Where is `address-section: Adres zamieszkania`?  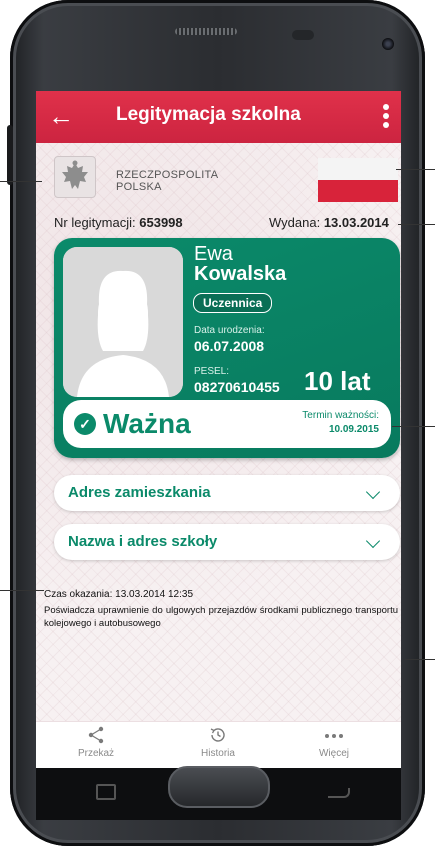 address-section: Adres zamieszkania is located at coordinates (227, 493).